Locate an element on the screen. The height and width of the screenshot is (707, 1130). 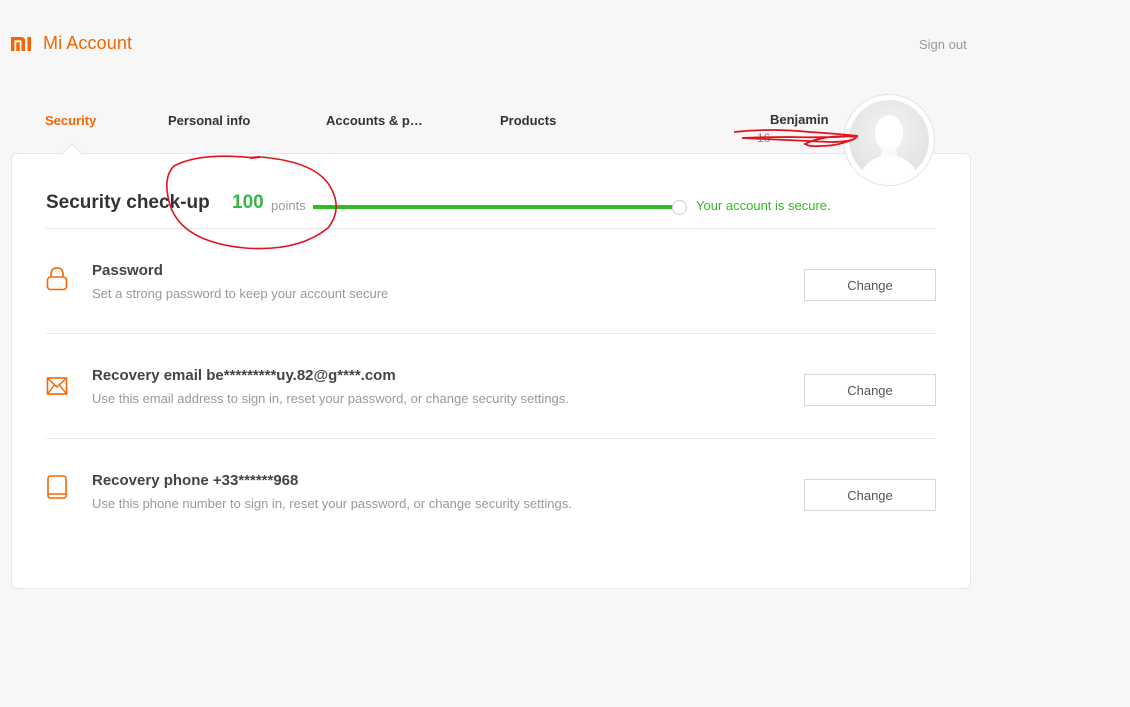
brand-title: Mi Account is located at coordinates (88, 43).